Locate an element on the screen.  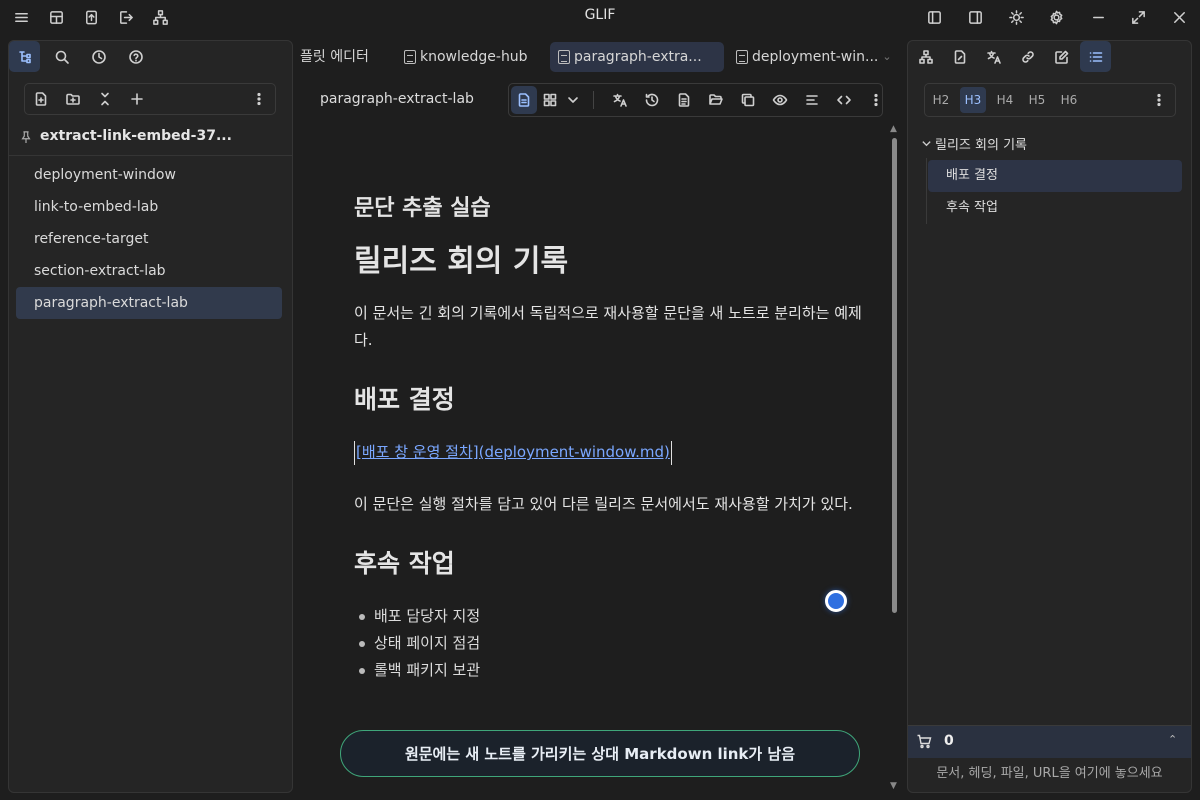
right-sidebar-tabs is located at coordinates (1010, 56).